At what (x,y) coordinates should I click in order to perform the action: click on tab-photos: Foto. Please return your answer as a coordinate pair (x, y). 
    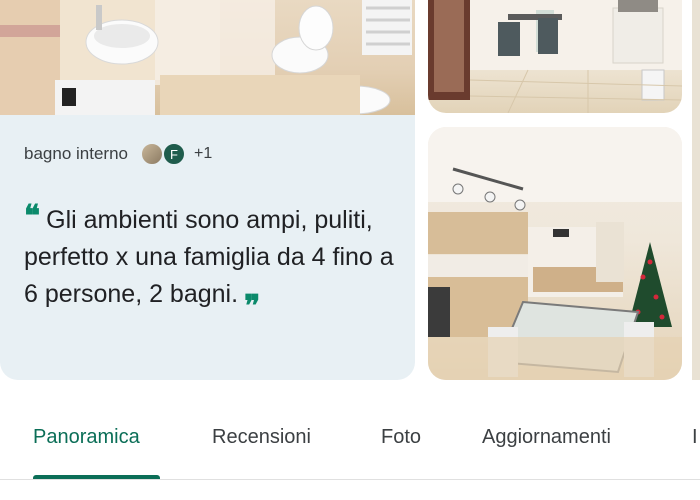
    Looking at the image, I should click on (401, 437).